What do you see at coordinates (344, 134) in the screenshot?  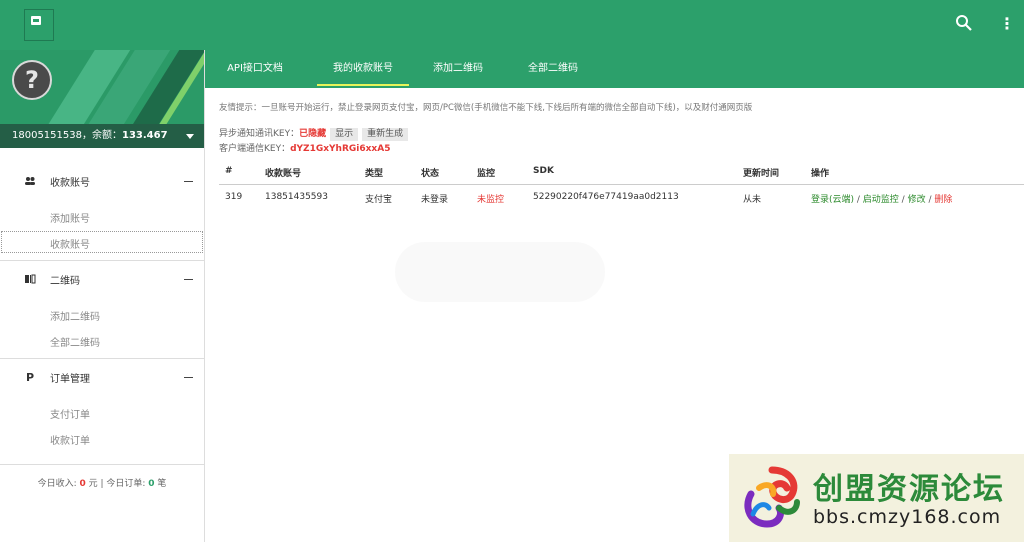 I see `show-key-button: 显示` at bounding box center [344, 134].